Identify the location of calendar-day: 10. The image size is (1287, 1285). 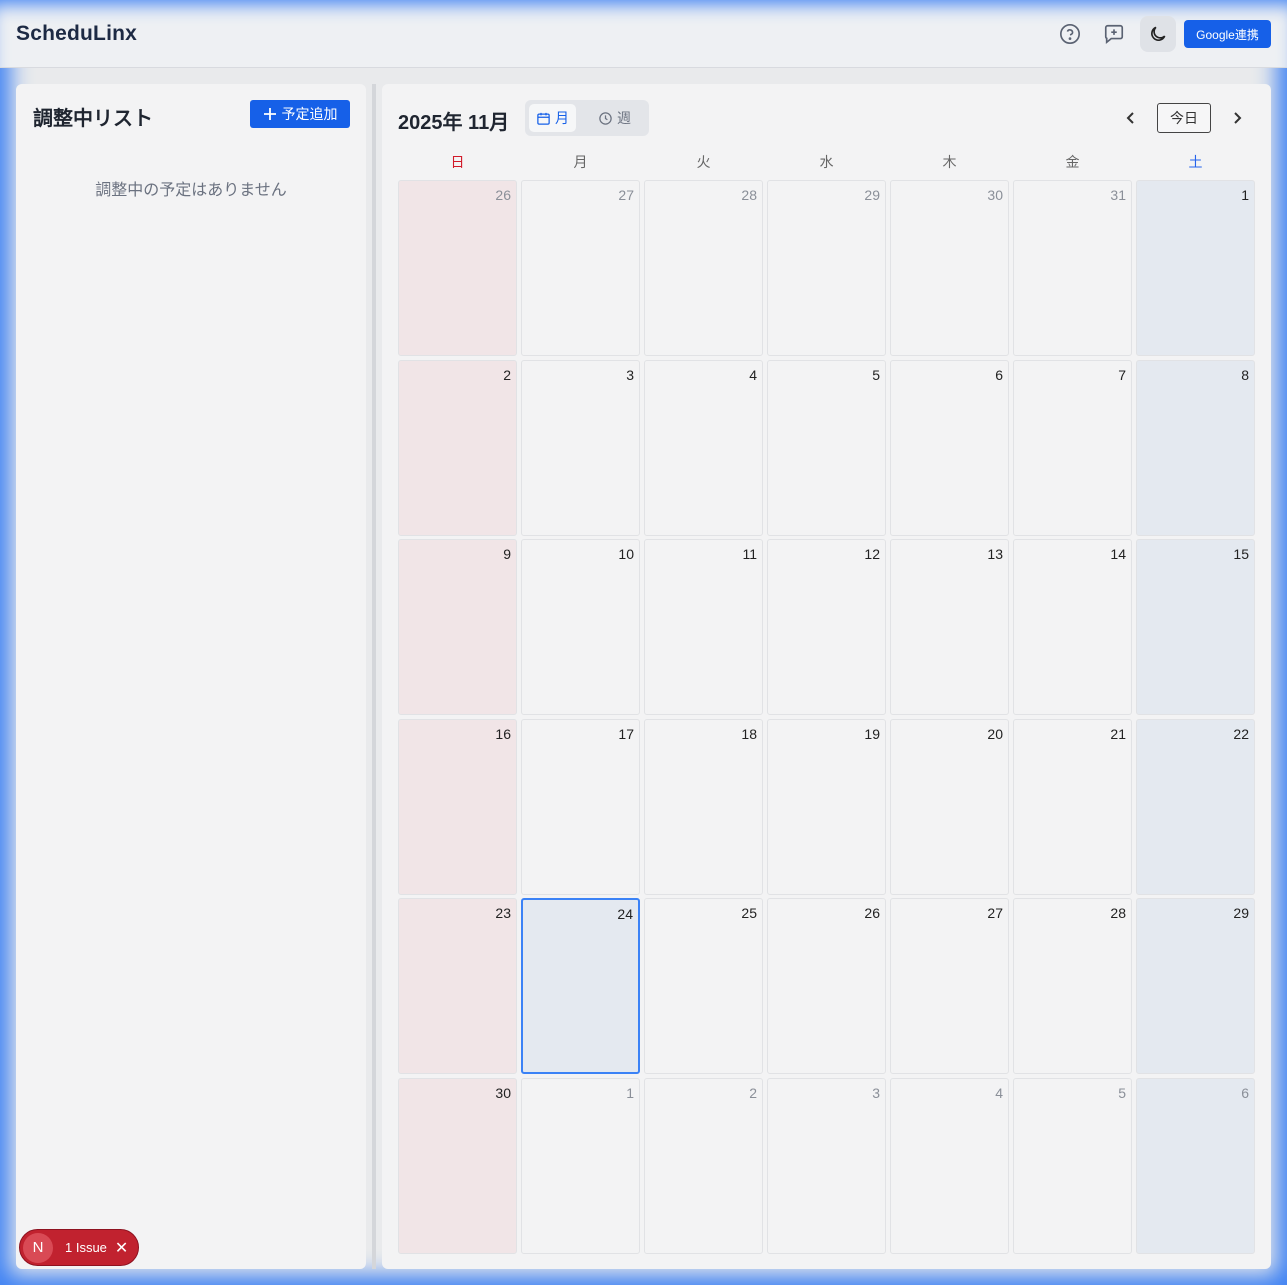
(580, 627).